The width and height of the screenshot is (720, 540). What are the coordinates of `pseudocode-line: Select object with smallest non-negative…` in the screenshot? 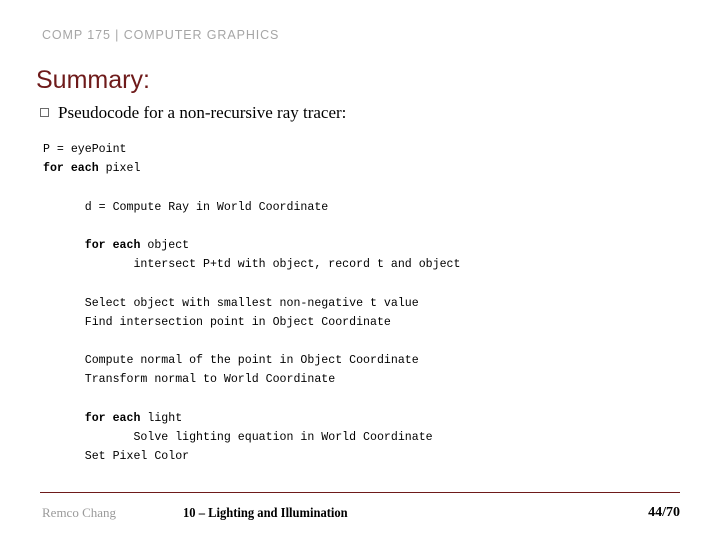 It's located at (231, 303).